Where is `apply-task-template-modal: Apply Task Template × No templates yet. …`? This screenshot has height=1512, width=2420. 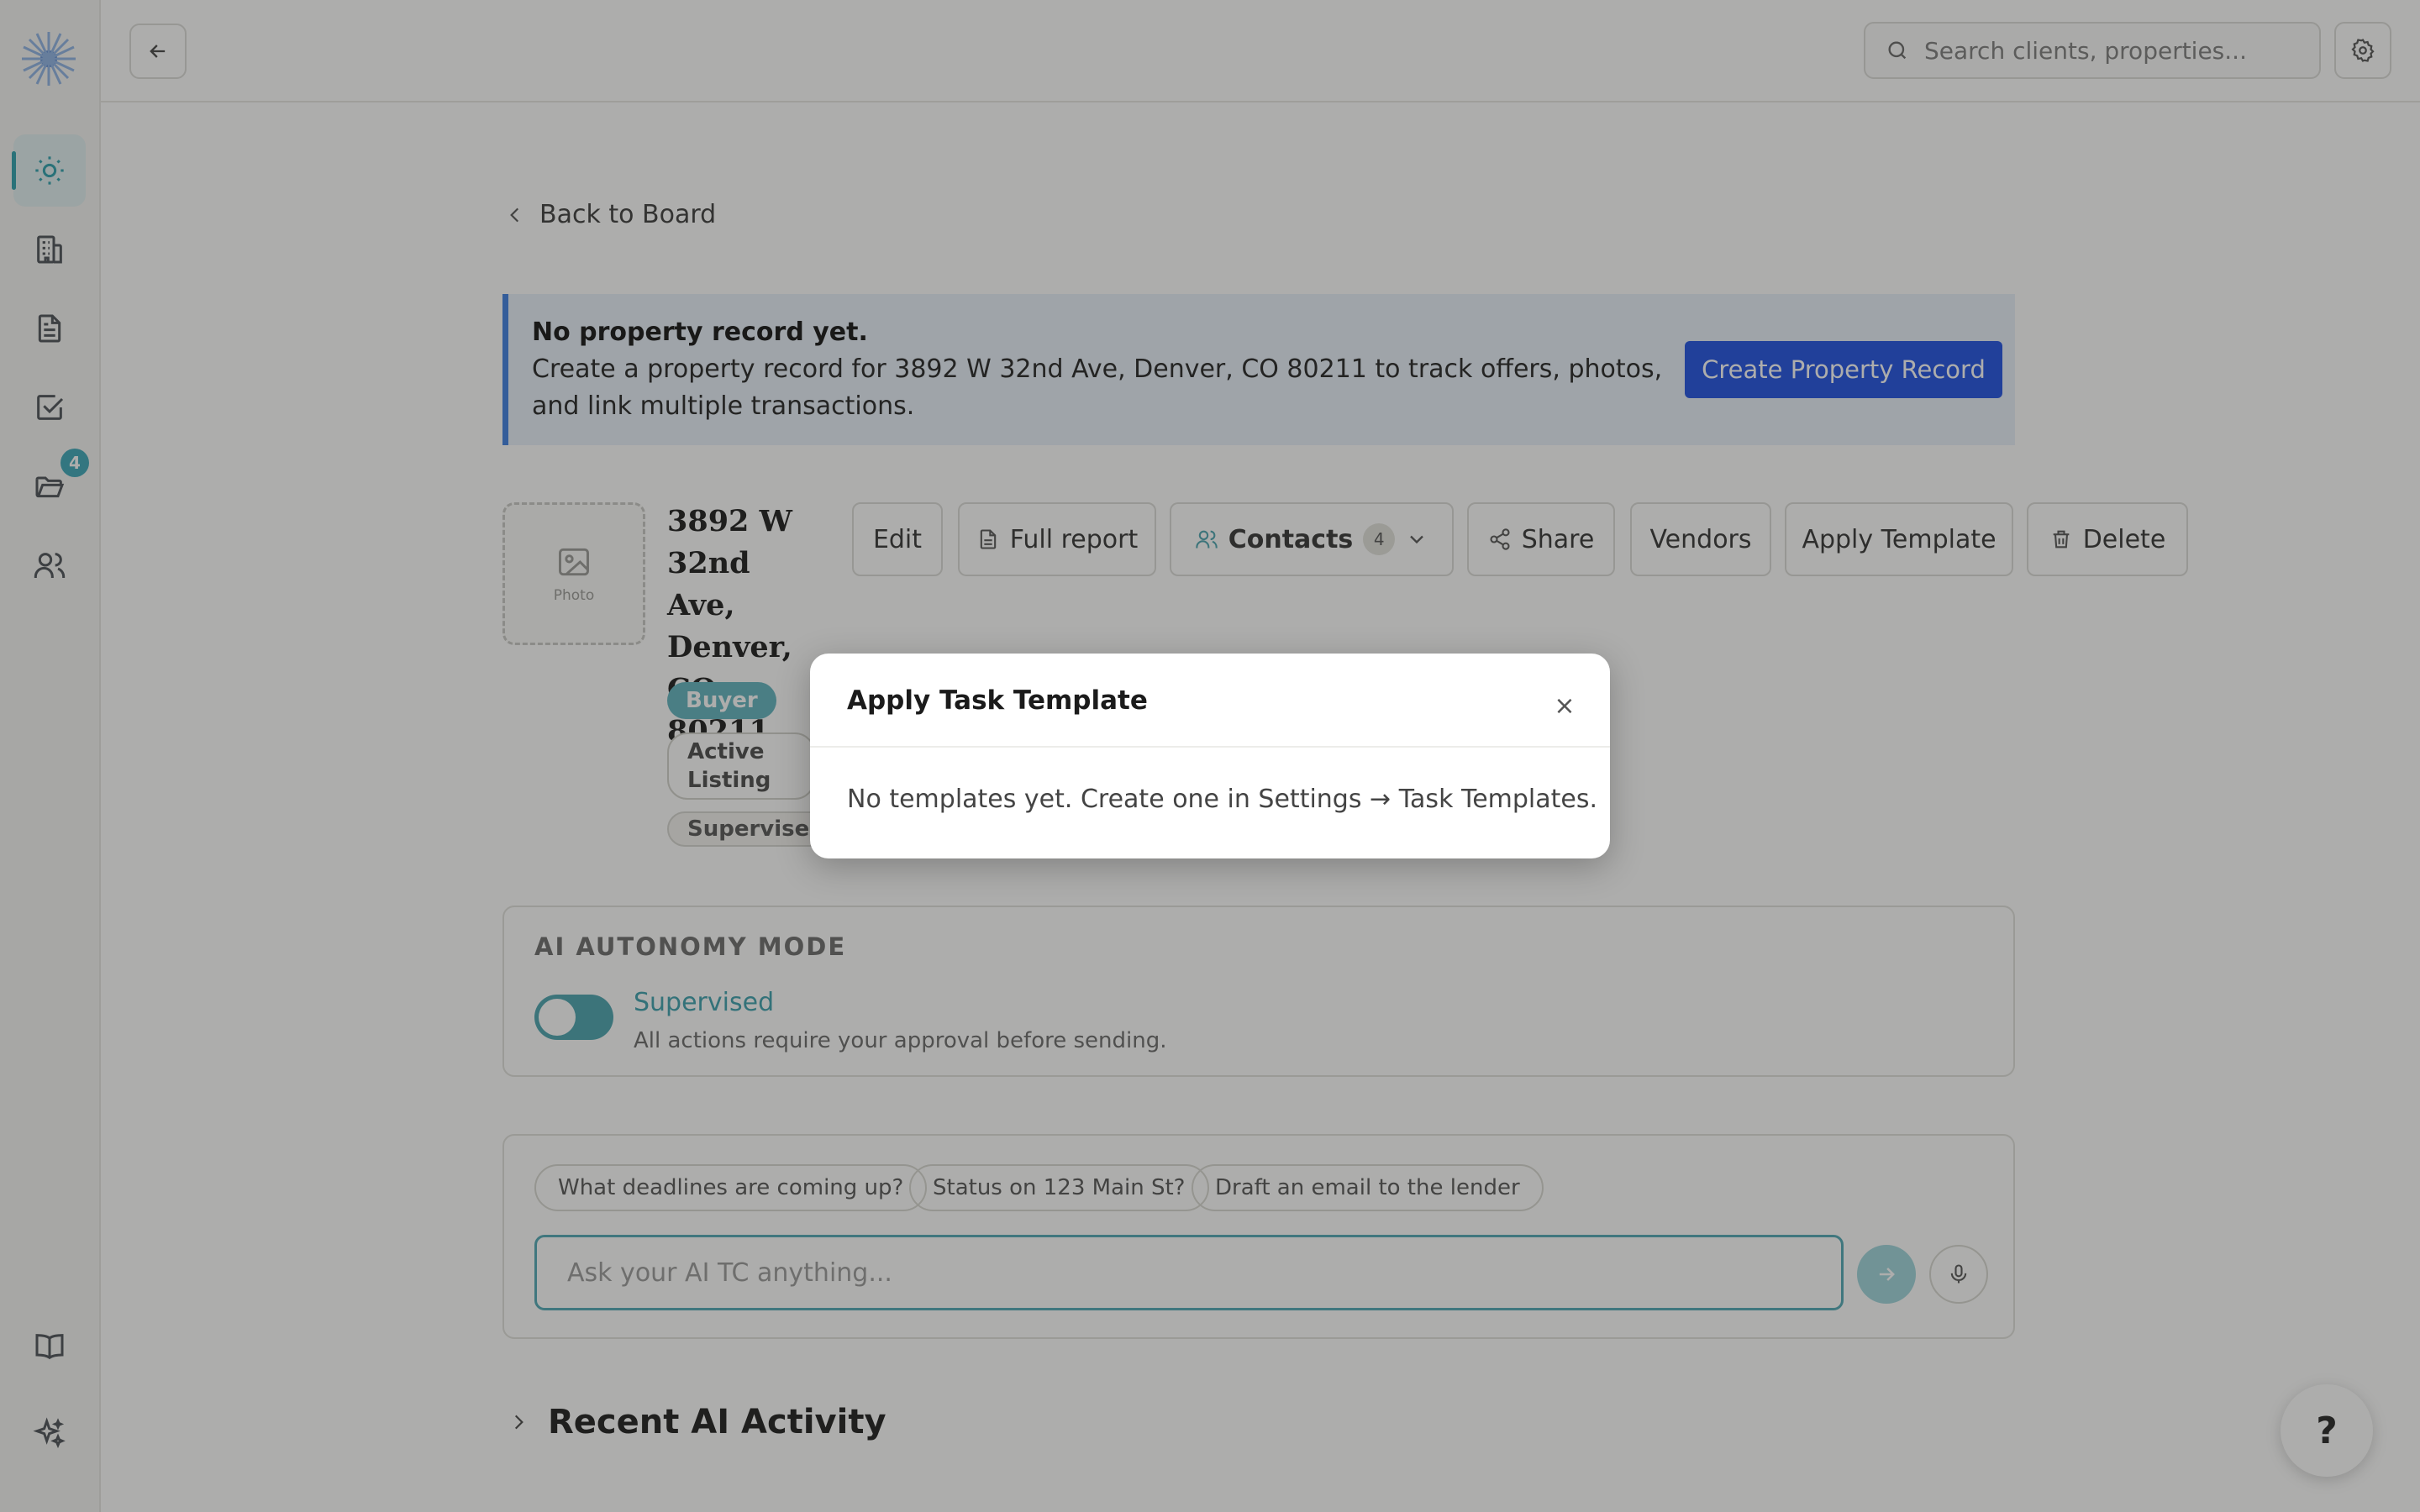
apply-task-template-modal: Apply Task Template × No templates yet. … is located at coordinates (1210, 756).